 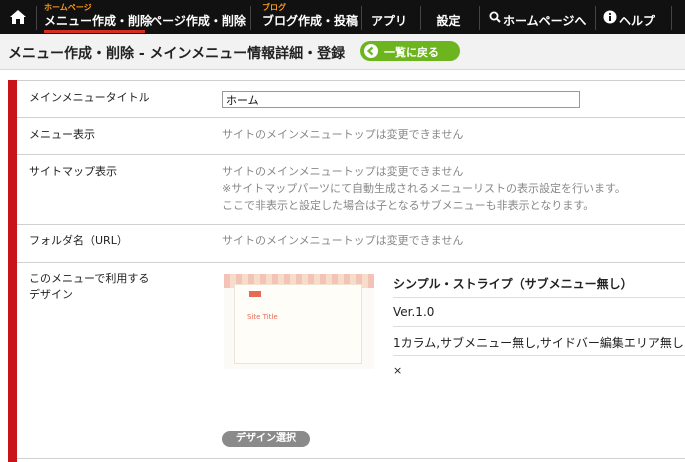 I want to click on design-description: 1カラム,サブメニュー無し,サイドバー編集エリア無し, so click(x=538, y=343).